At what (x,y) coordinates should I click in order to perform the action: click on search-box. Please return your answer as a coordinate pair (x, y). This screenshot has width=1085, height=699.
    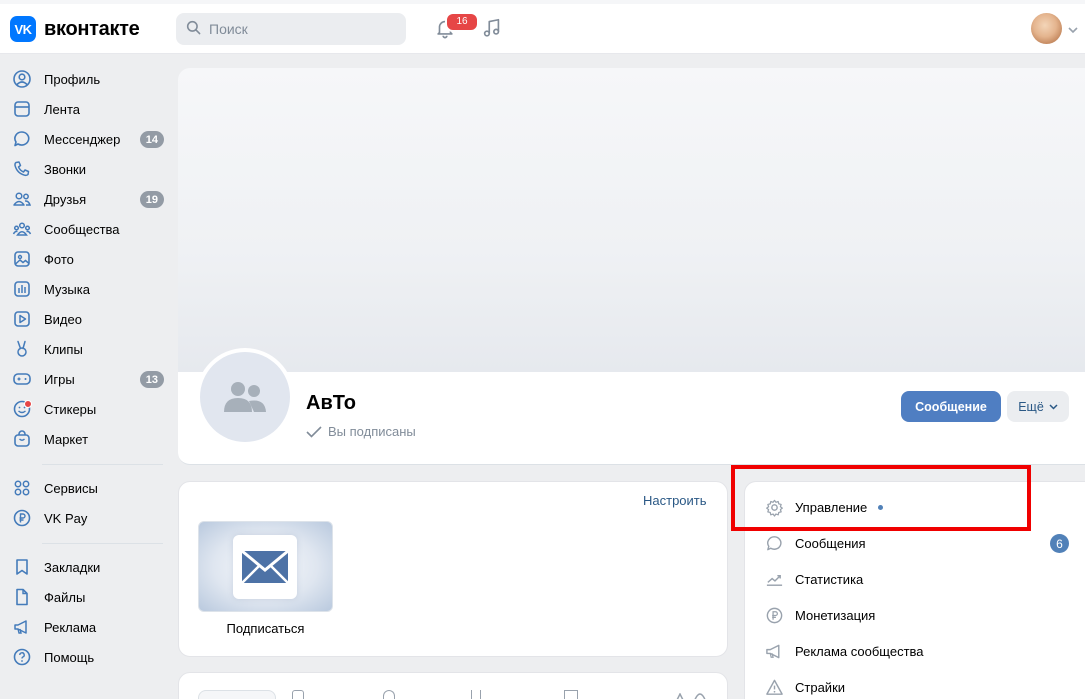
    Looking at the image, I should click on (291, 29).